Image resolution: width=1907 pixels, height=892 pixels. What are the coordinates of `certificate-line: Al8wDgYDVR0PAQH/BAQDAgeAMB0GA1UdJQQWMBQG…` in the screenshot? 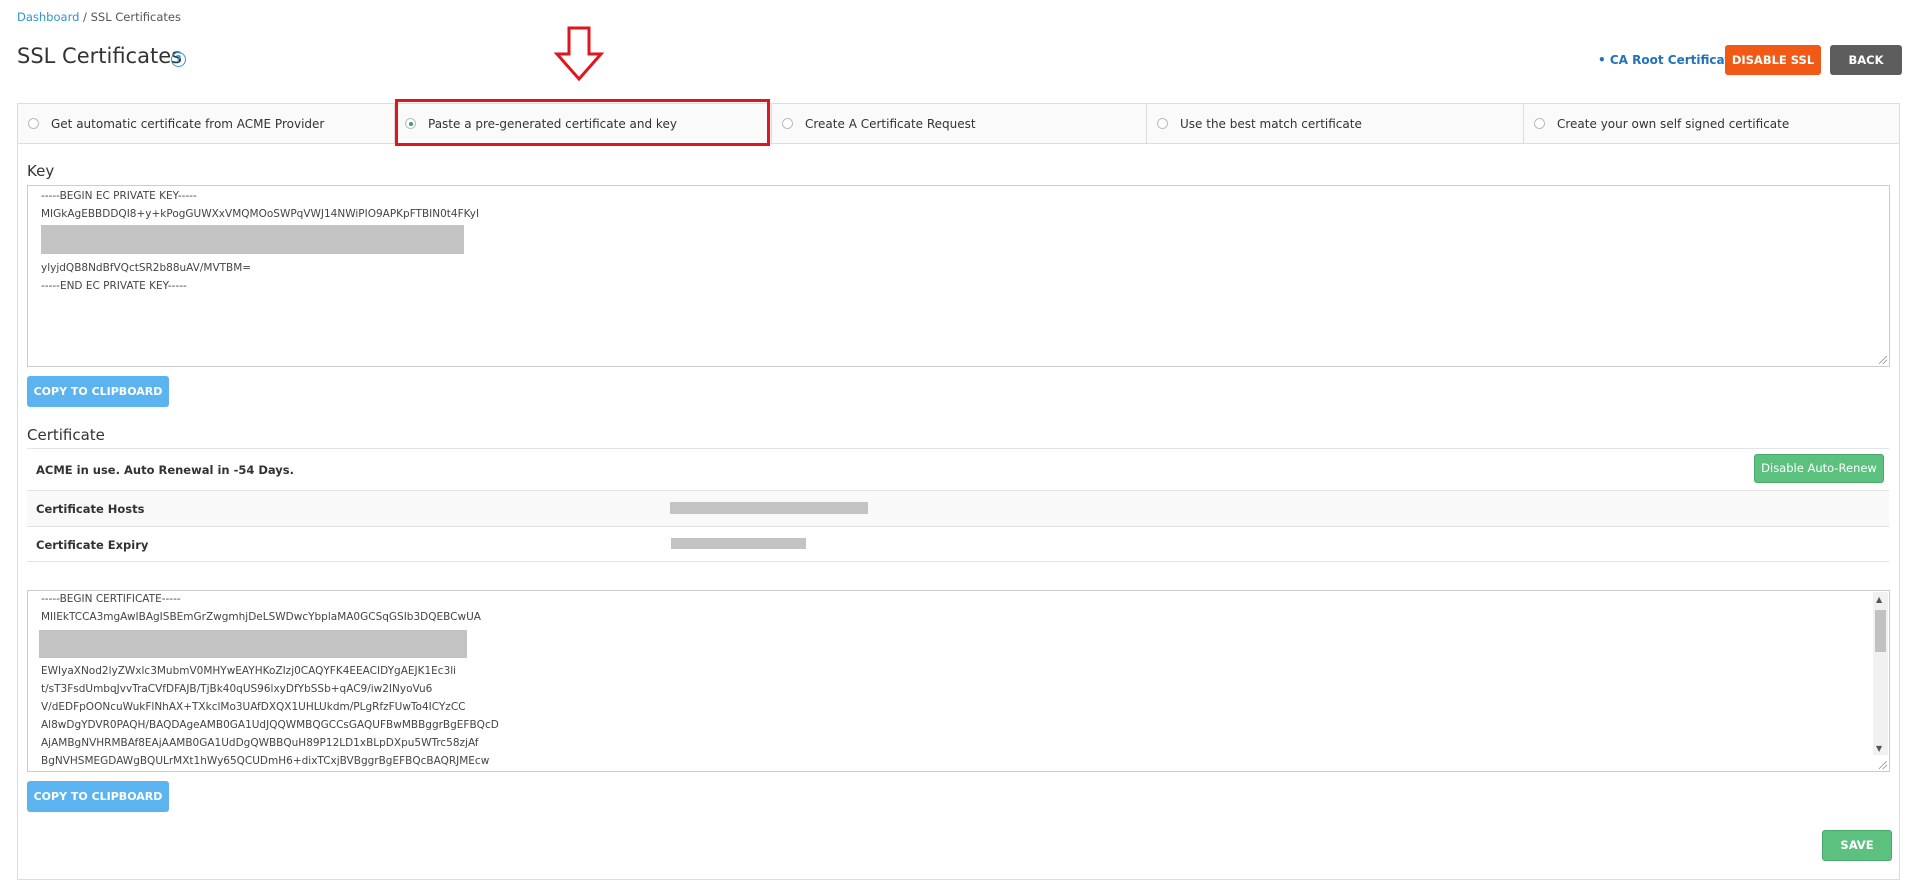 It's located at (270, 725).